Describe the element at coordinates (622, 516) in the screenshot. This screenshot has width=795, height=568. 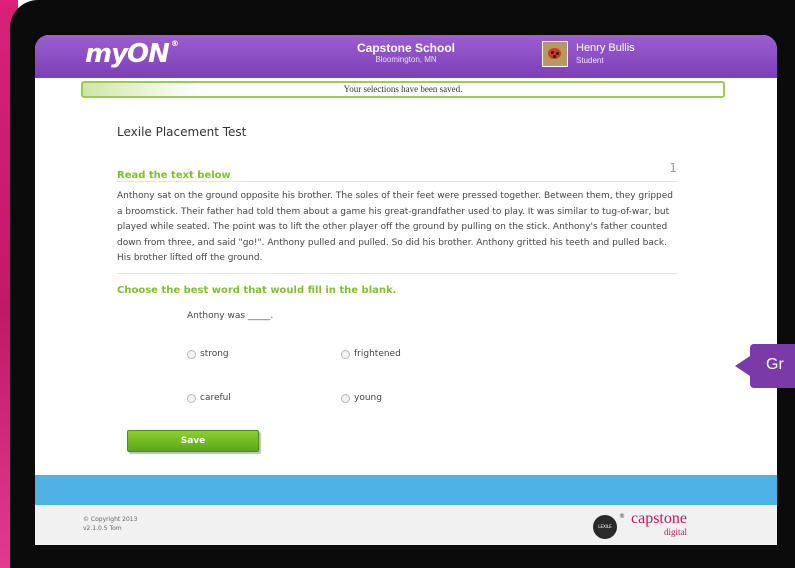
I see `lexile-registered-mark: ®` at that location.